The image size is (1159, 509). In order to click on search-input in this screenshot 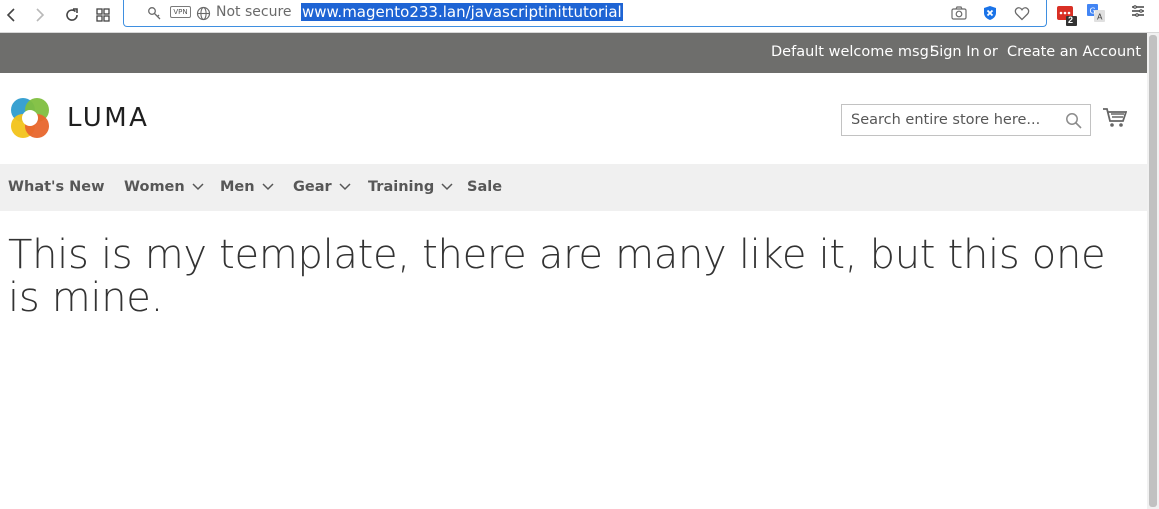, I will do `click(950, 120)`.